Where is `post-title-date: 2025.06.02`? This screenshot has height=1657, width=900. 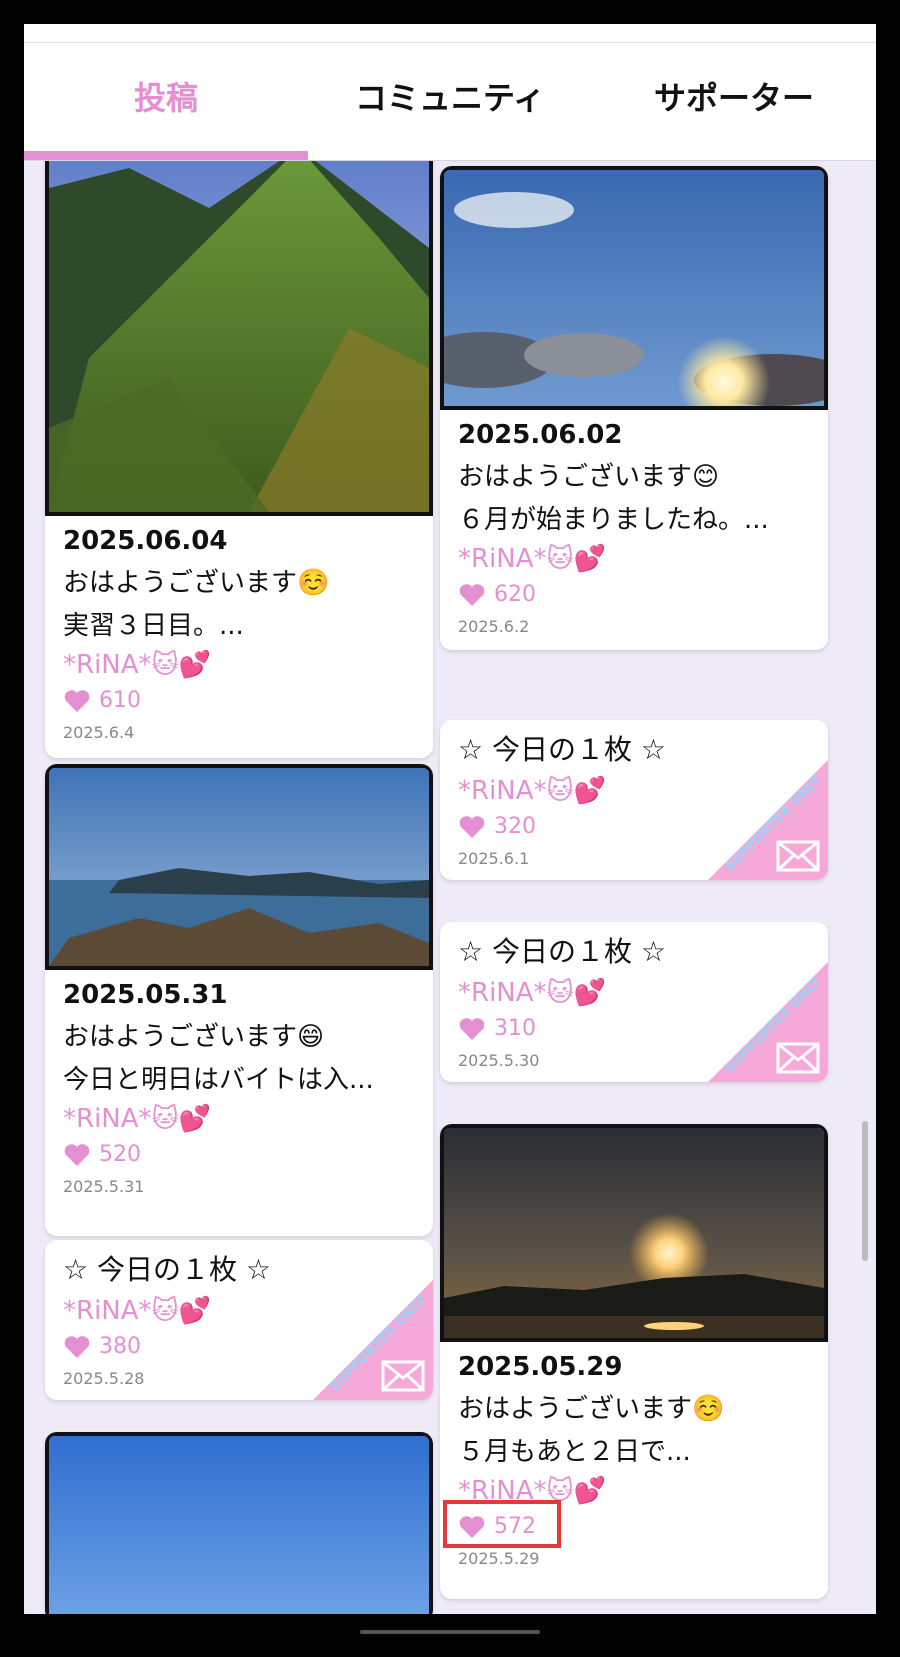 post-title-date: 2025.06.02 is located at coordinates (540, 435).